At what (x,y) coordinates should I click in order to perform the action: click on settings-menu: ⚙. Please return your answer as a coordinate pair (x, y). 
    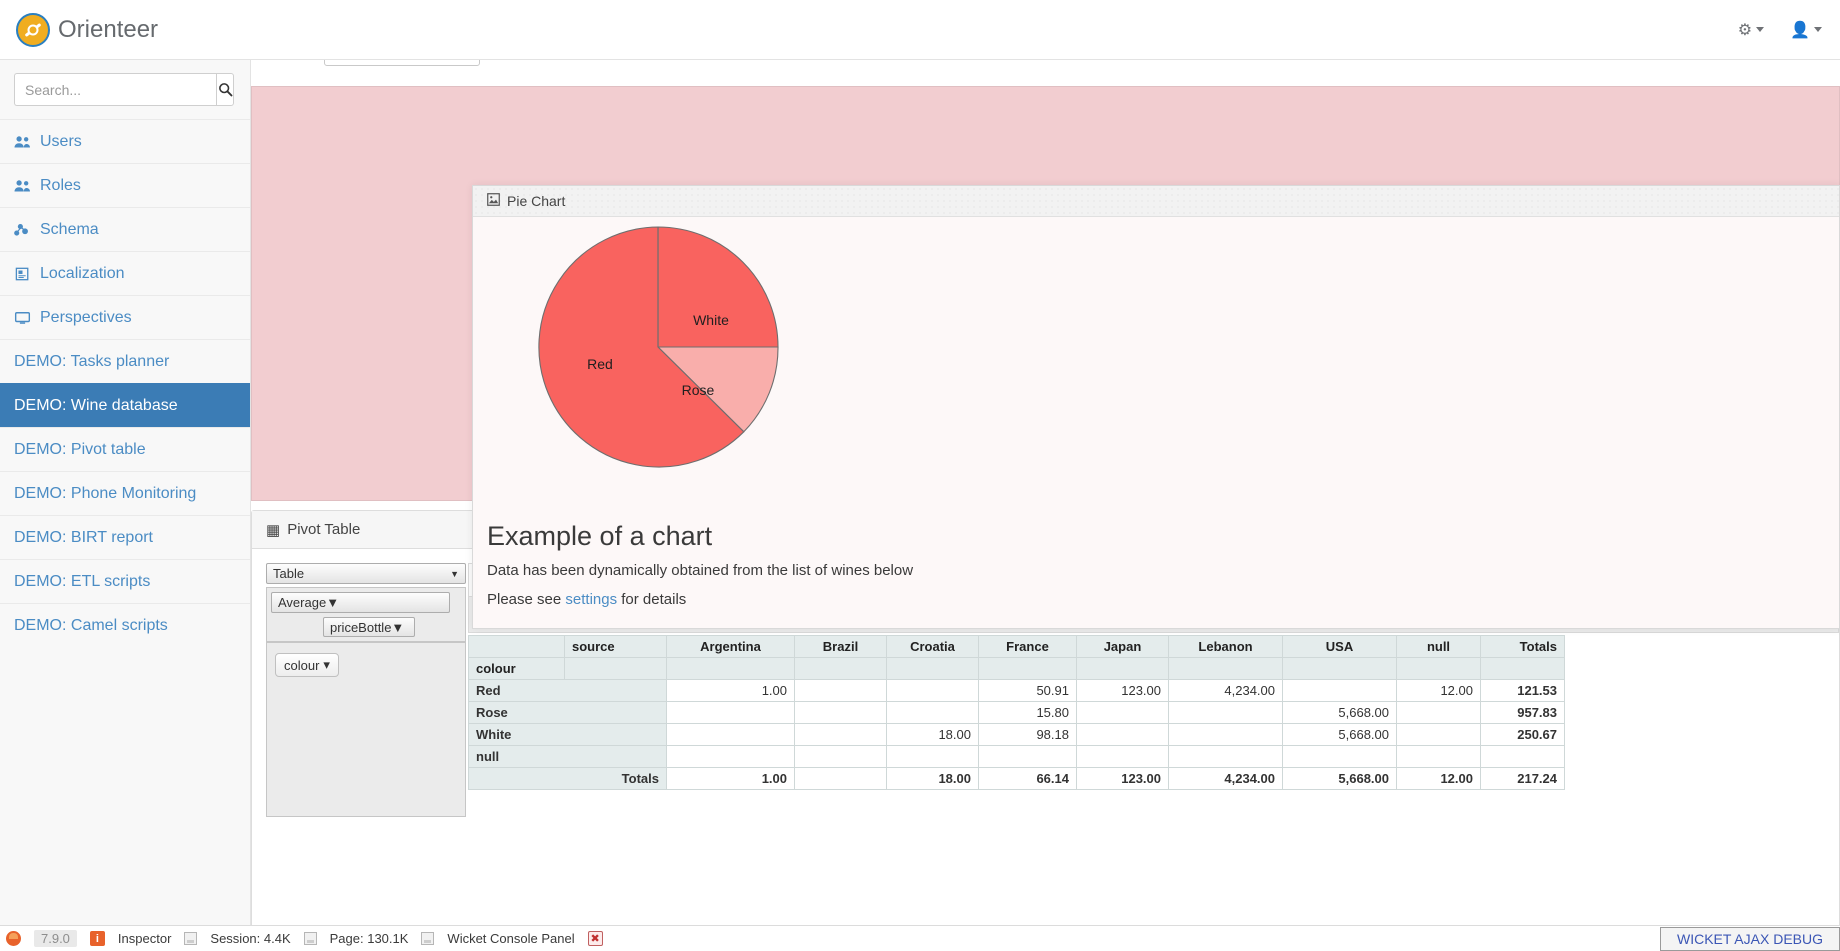
    Looking at the image, I should click on (1751, 30).